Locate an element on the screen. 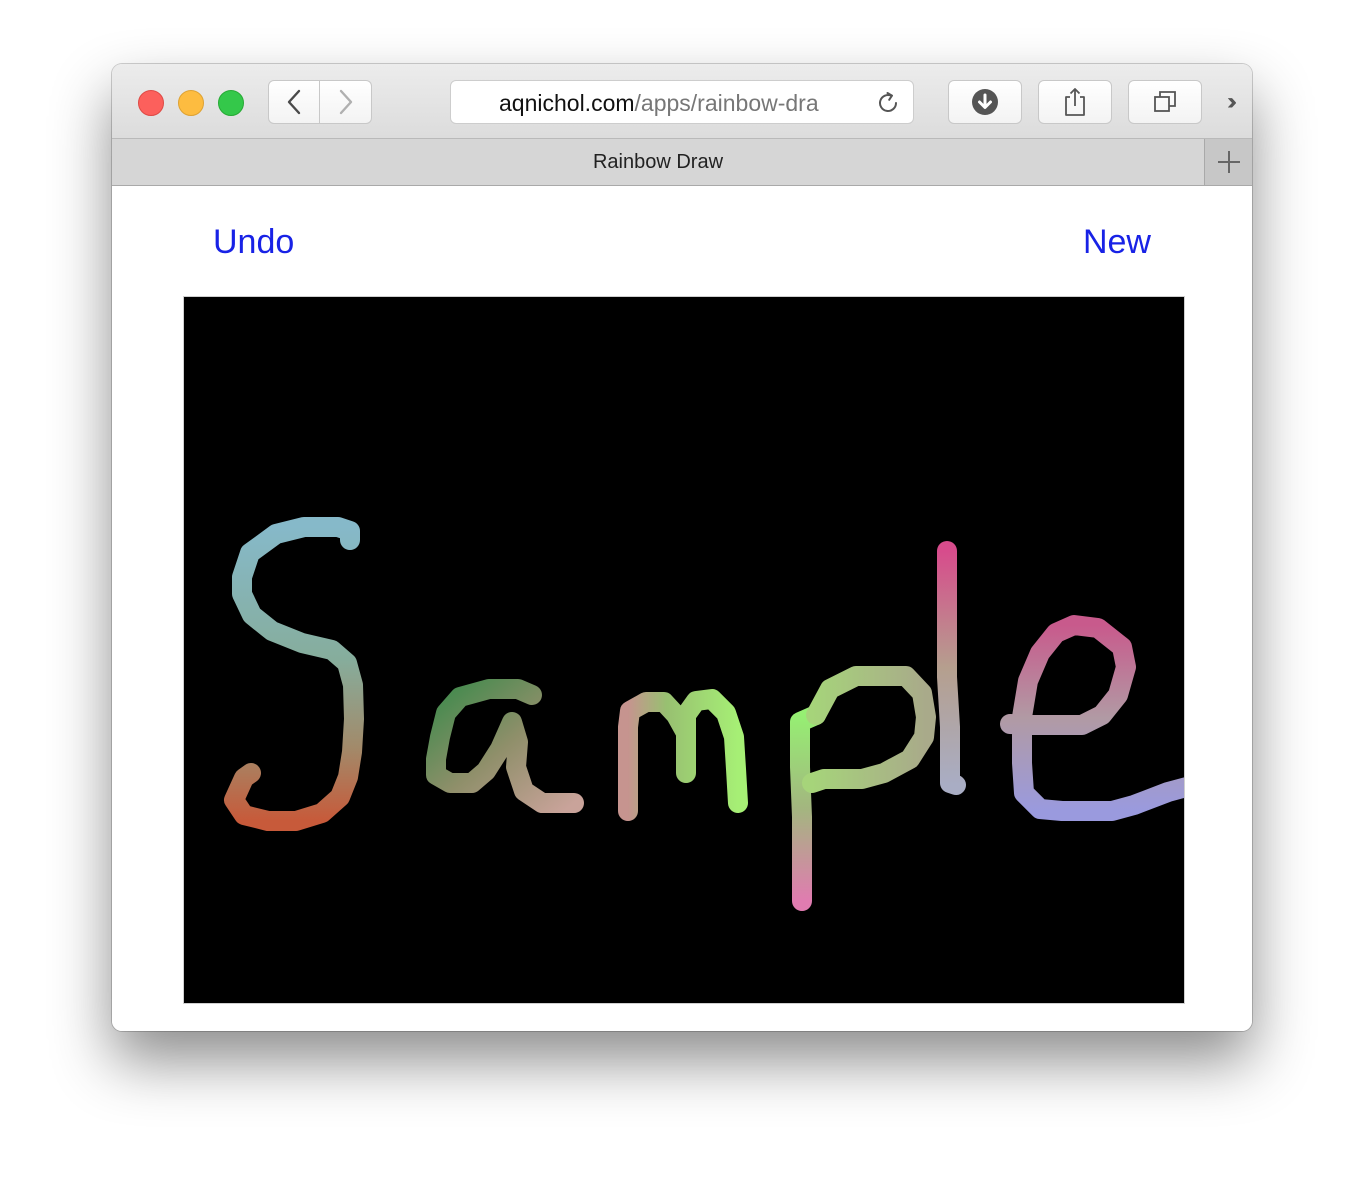 The image size is (1364, 1192). back-button is located at coordinates (294, 102).